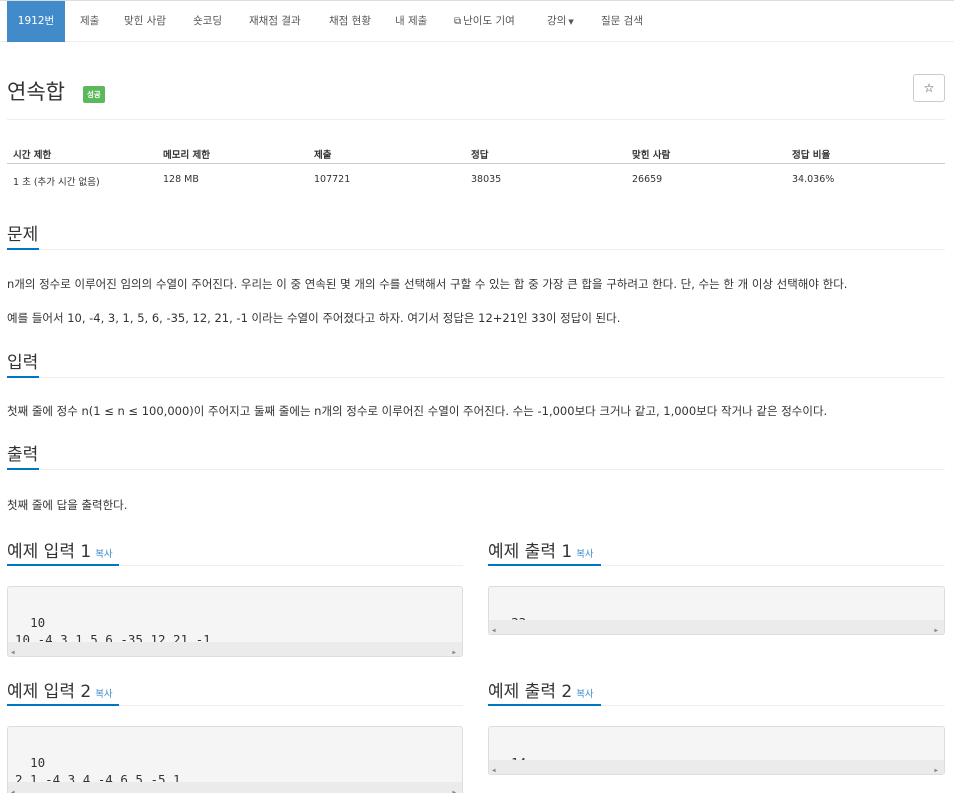 The image size is (954, 793). I want to click on star-button: ☆, so click(929, 88).